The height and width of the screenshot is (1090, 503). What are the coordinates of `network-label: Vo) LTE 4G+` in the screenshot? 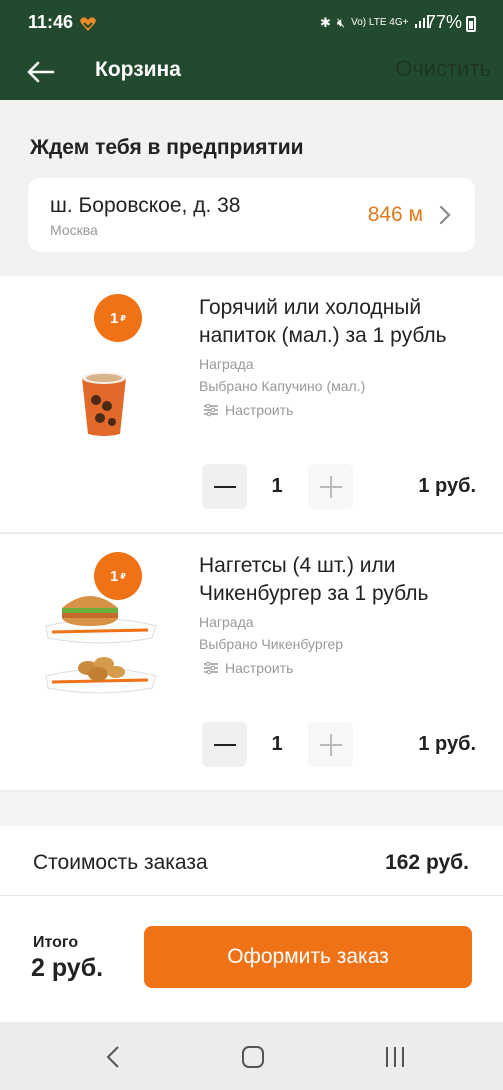 It's located at (380, 22).